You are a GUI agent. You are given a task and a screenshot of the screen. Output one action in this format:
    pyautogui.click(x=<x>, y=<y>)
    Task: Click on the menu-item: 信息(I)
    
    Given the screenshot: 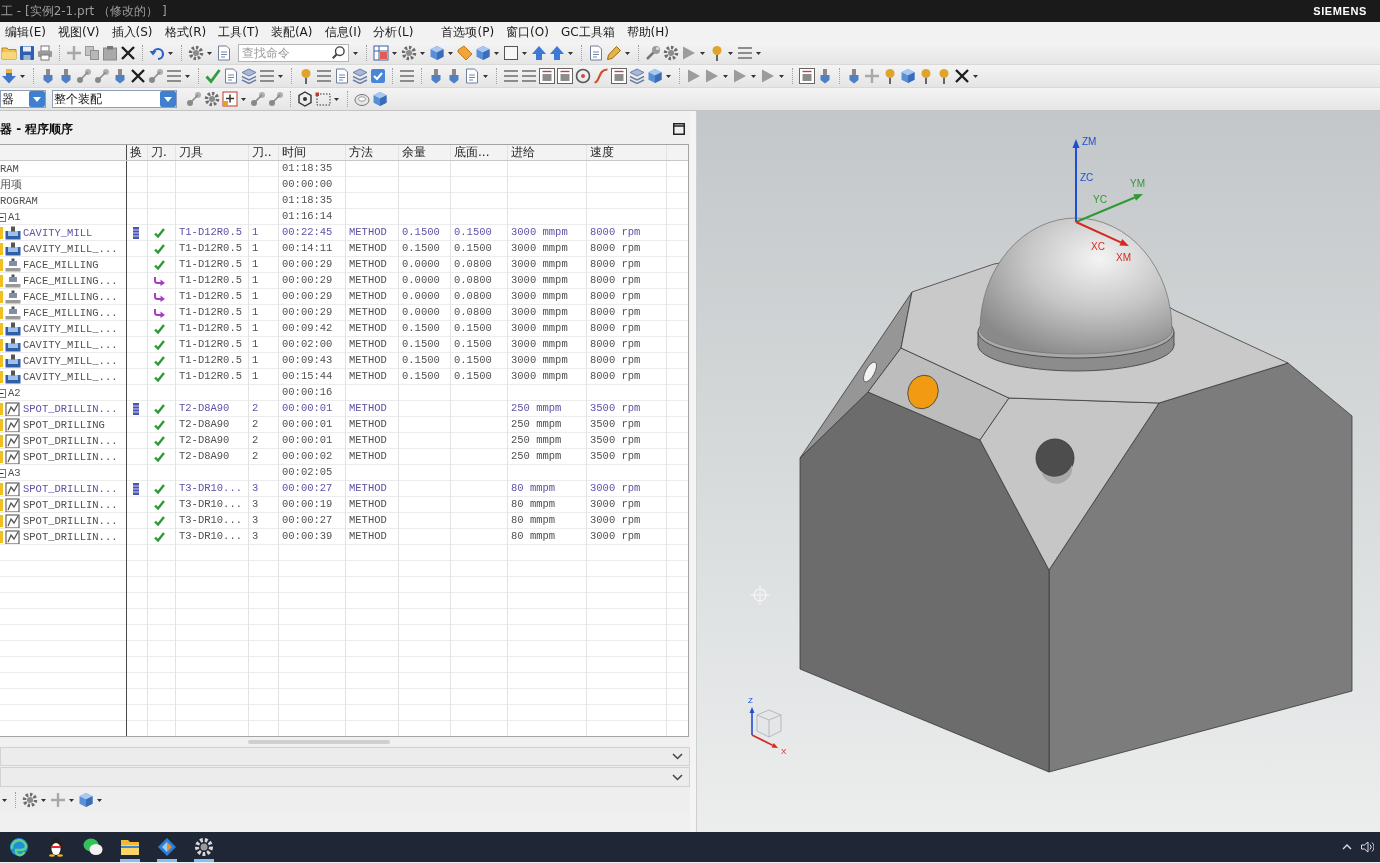 What is the action you would take?
    pyautogui.click(x=343, y=32)
    